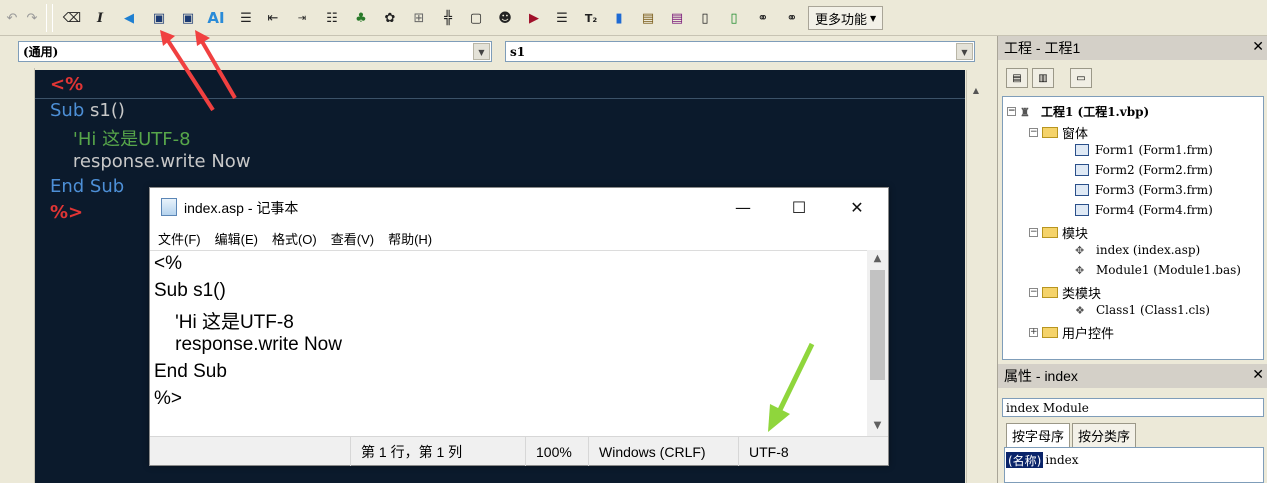  Describe the element at coordinates (216, 18) in the screenshot. I see `ai-icon: AI` at that location.